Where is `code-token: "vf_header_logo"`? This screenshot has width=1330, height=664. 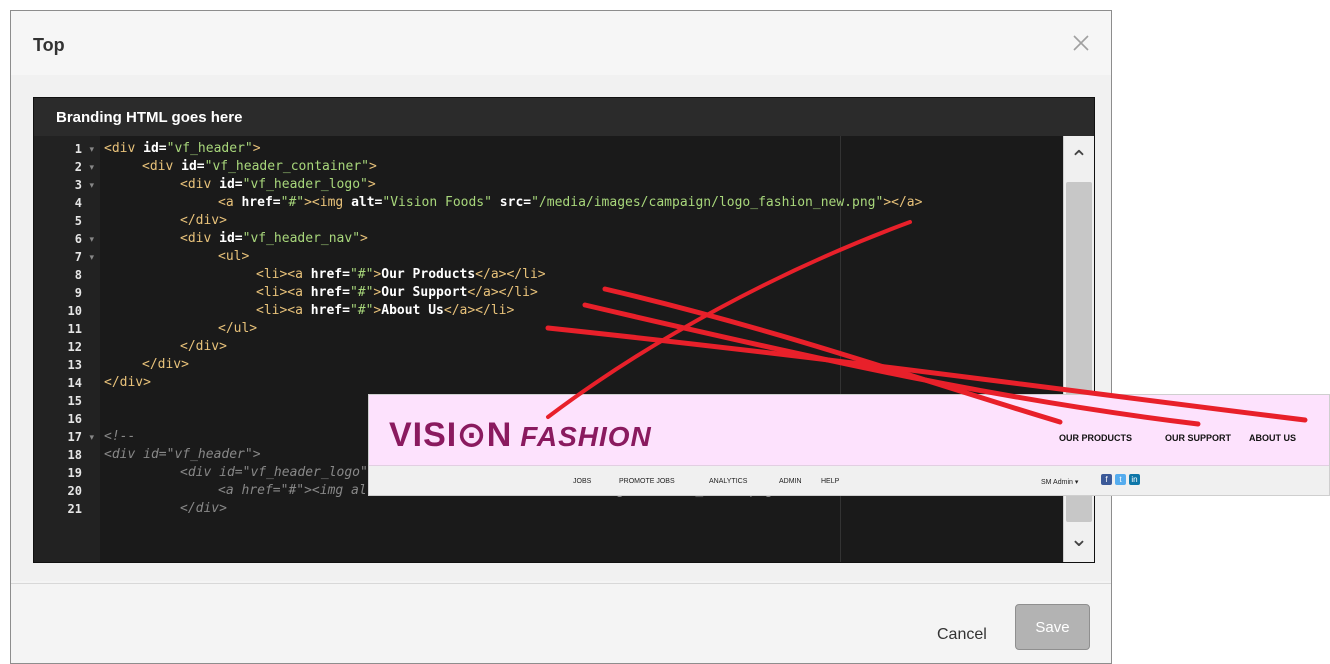 code-token: "vf_header_logo" is located at coordinates (305, 184).